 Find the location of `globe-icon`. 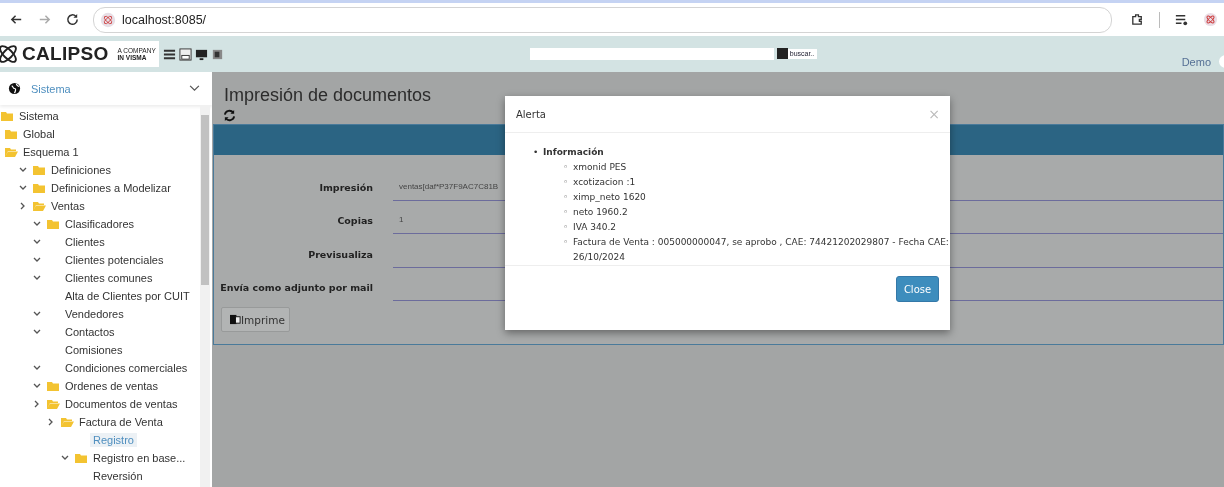

globe-icon is located at coordinates (14, 88).